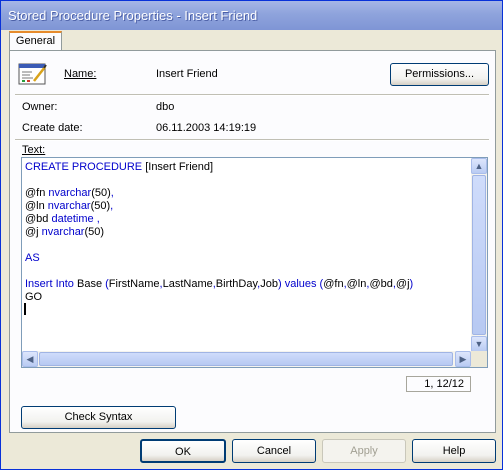 Image resolution: width=503 pixels, height=470 pixels. I want to click on code-text: GO, so click(34, 297).